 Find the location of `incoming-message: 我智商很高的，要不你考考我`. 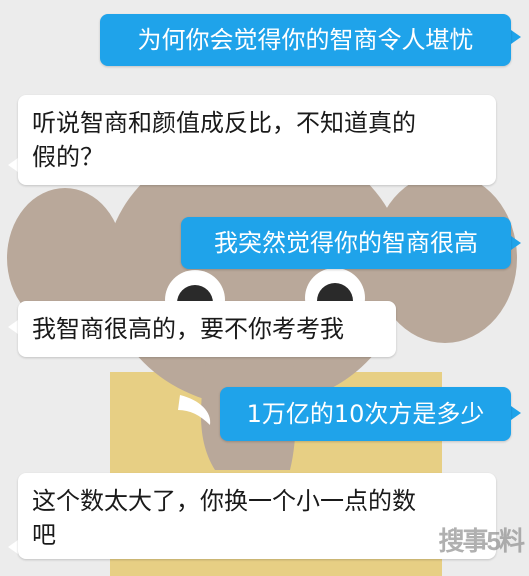

incoming-message: 我智商很高的，要不你考考我 is located at coordinates (207, 329).